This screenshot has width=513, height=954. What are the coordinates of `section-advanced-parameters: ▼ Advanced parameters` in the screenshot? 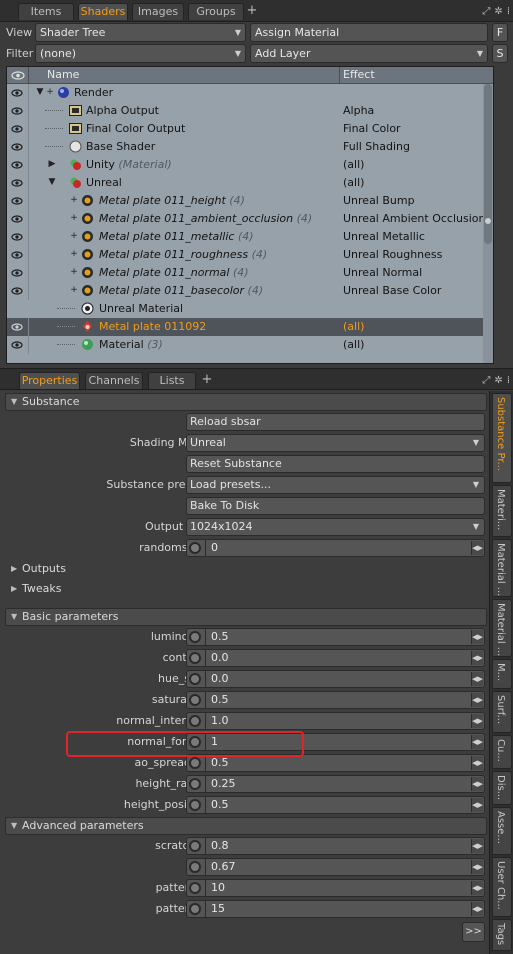 It's located at (246, 826).